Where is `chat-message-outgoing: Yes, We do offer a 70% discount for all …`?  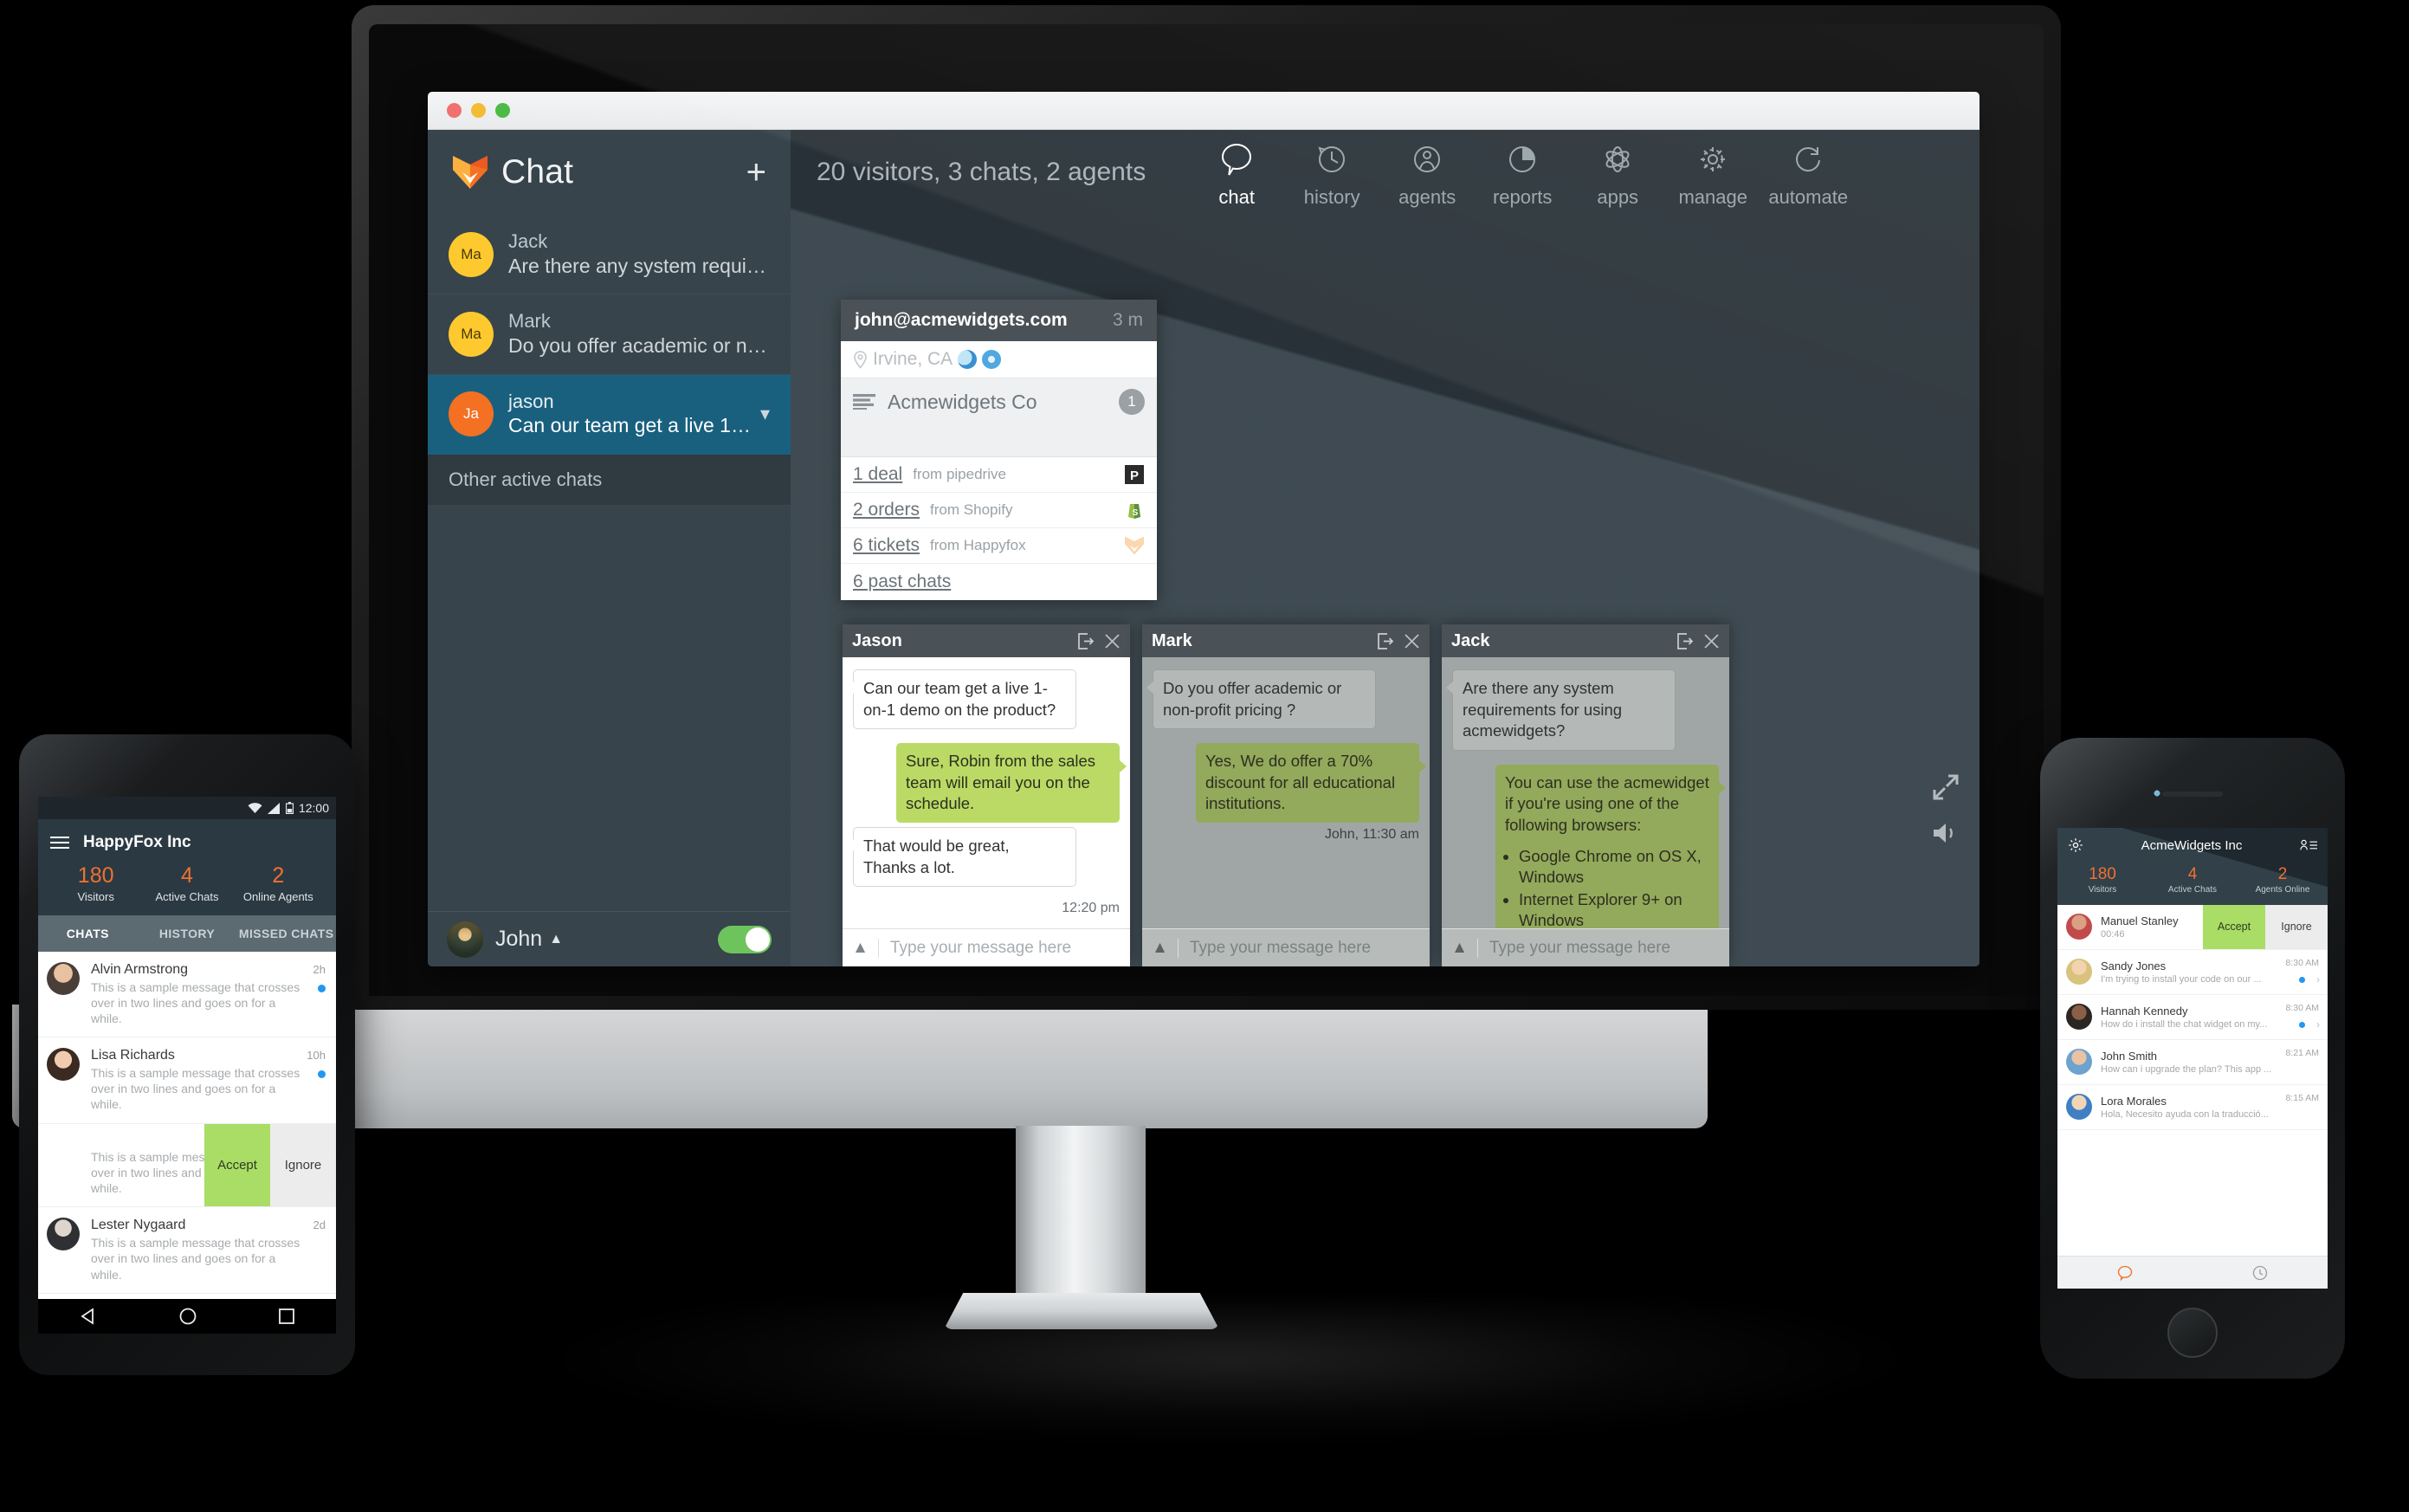 chat-message-outgoing: Yes, We do offer a 70% discount for all … is located at coordinates (1311, 783).